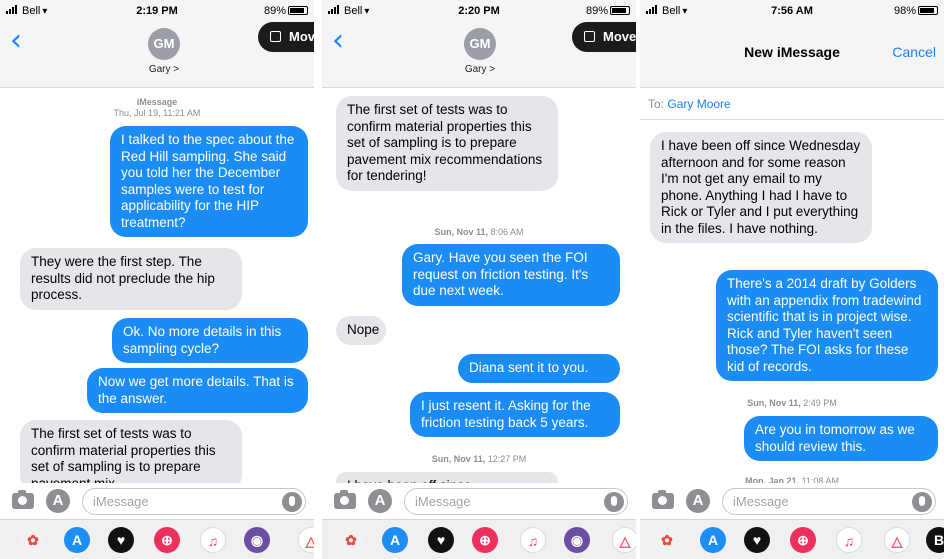 The width and height of the screenshot is (944, 559). Describe the element at coordinates (507, 232) in the screenshot. I see `timestamp-time: 8:06 AM` at that location.